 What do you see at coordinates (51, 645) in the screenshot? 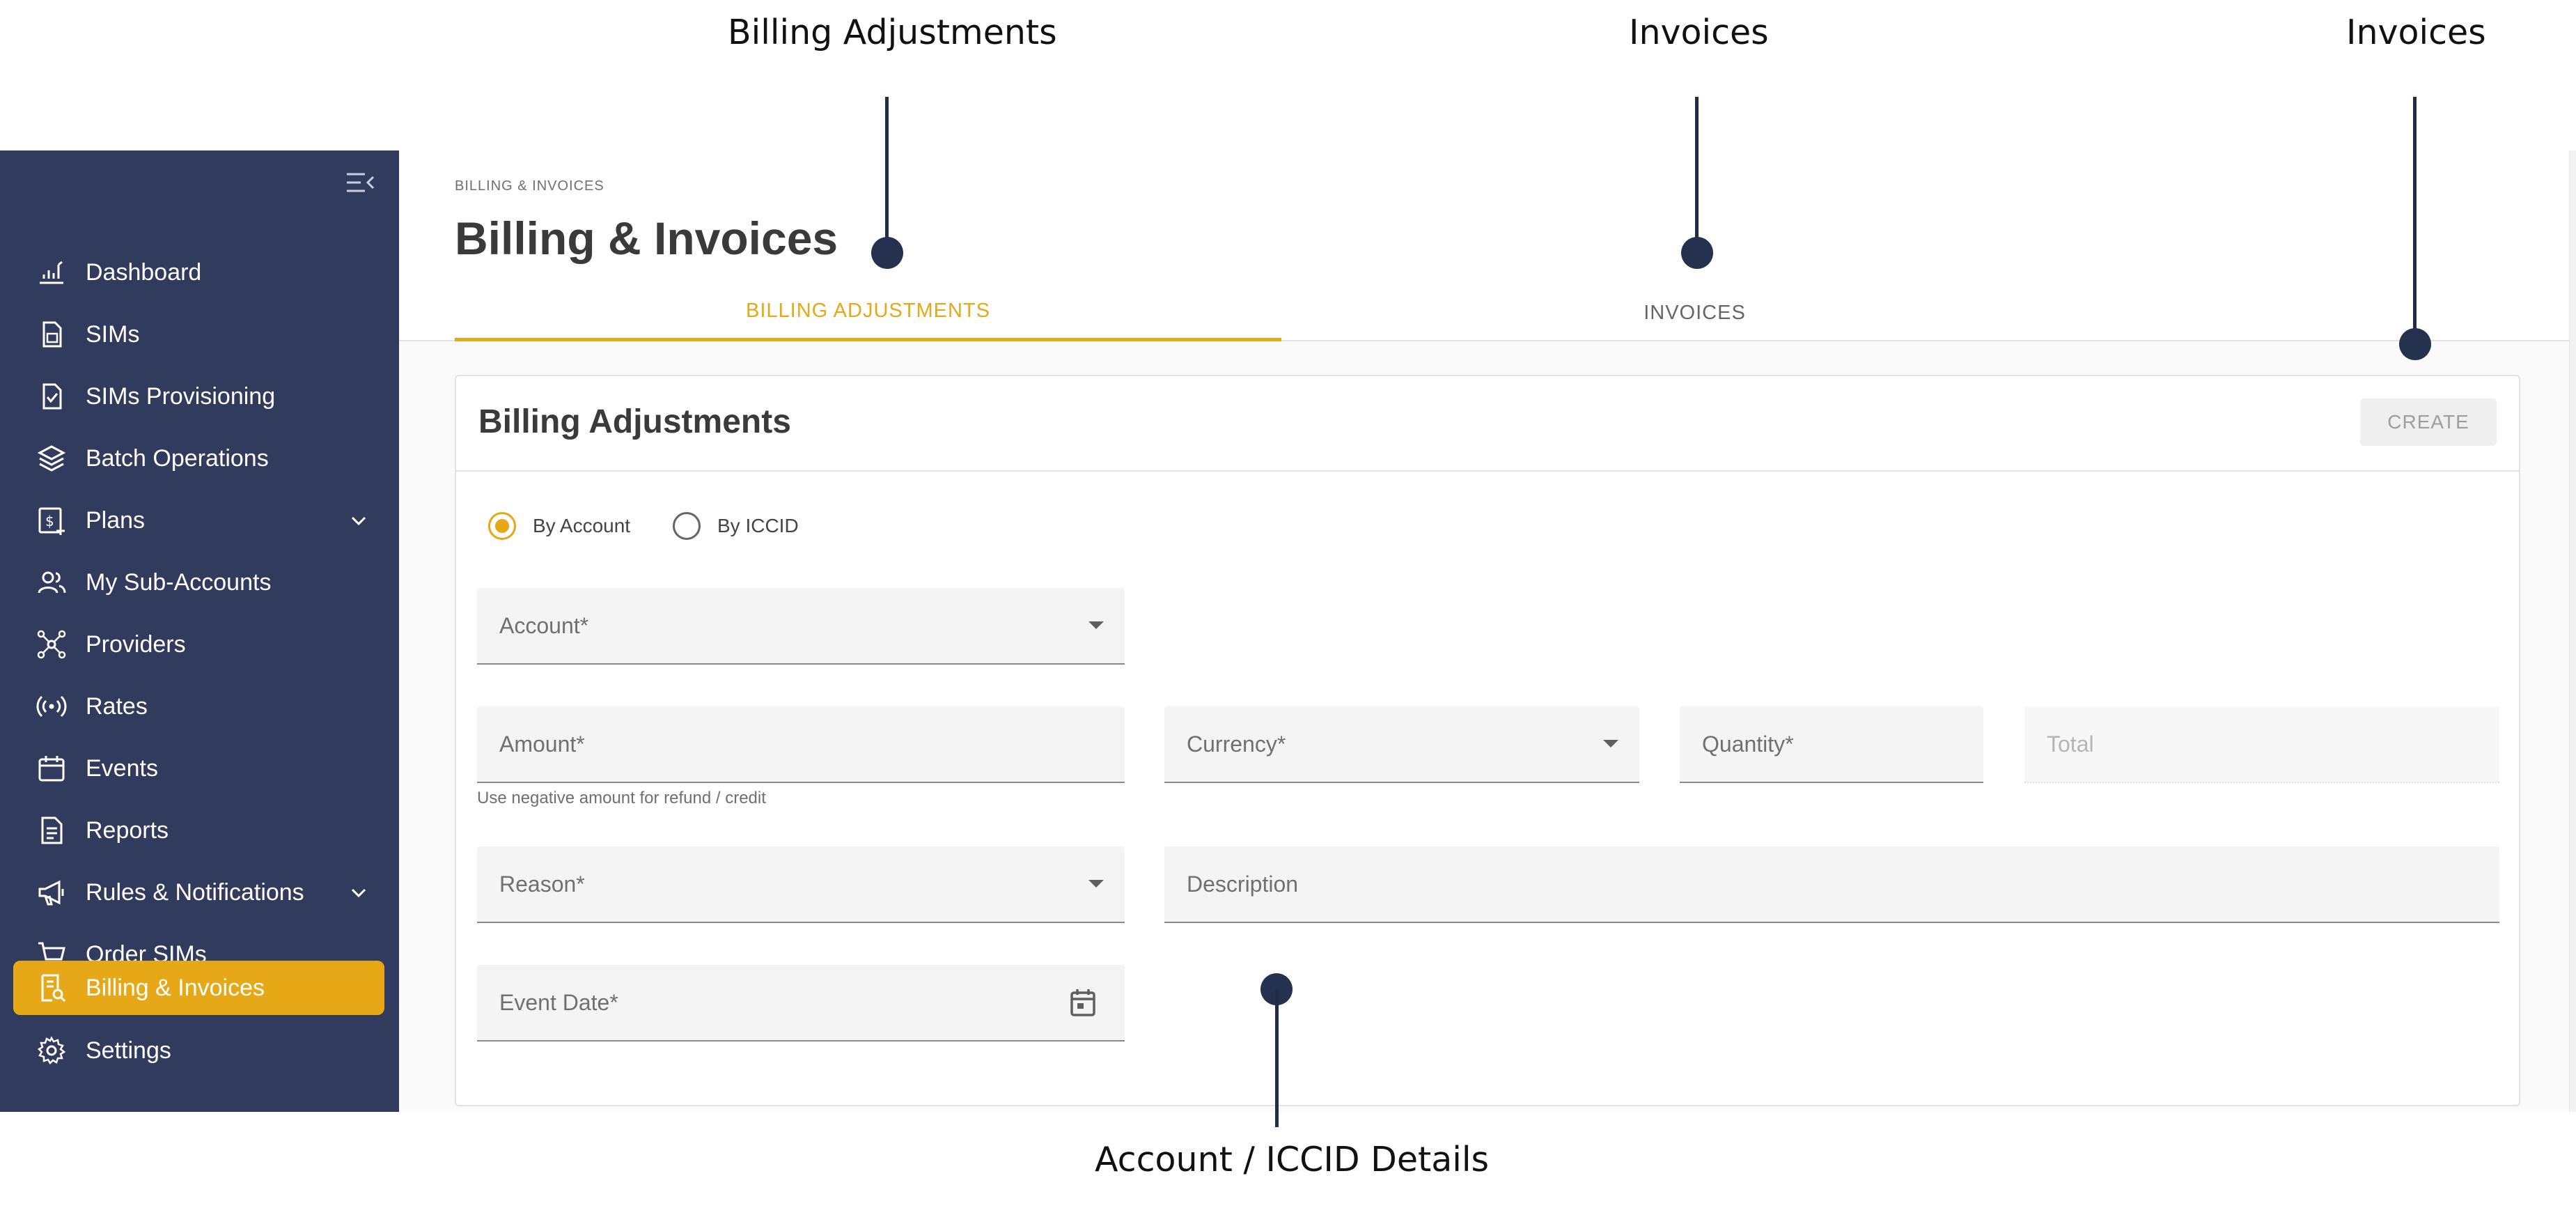
I see `network-icon` at bounding box center [51, 645].